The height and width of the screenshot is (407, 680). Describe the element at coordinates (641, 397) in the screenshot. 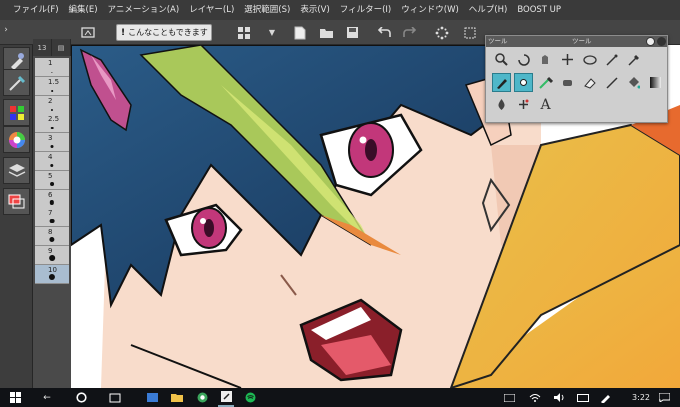

I see `clock: 3:22` at that location.